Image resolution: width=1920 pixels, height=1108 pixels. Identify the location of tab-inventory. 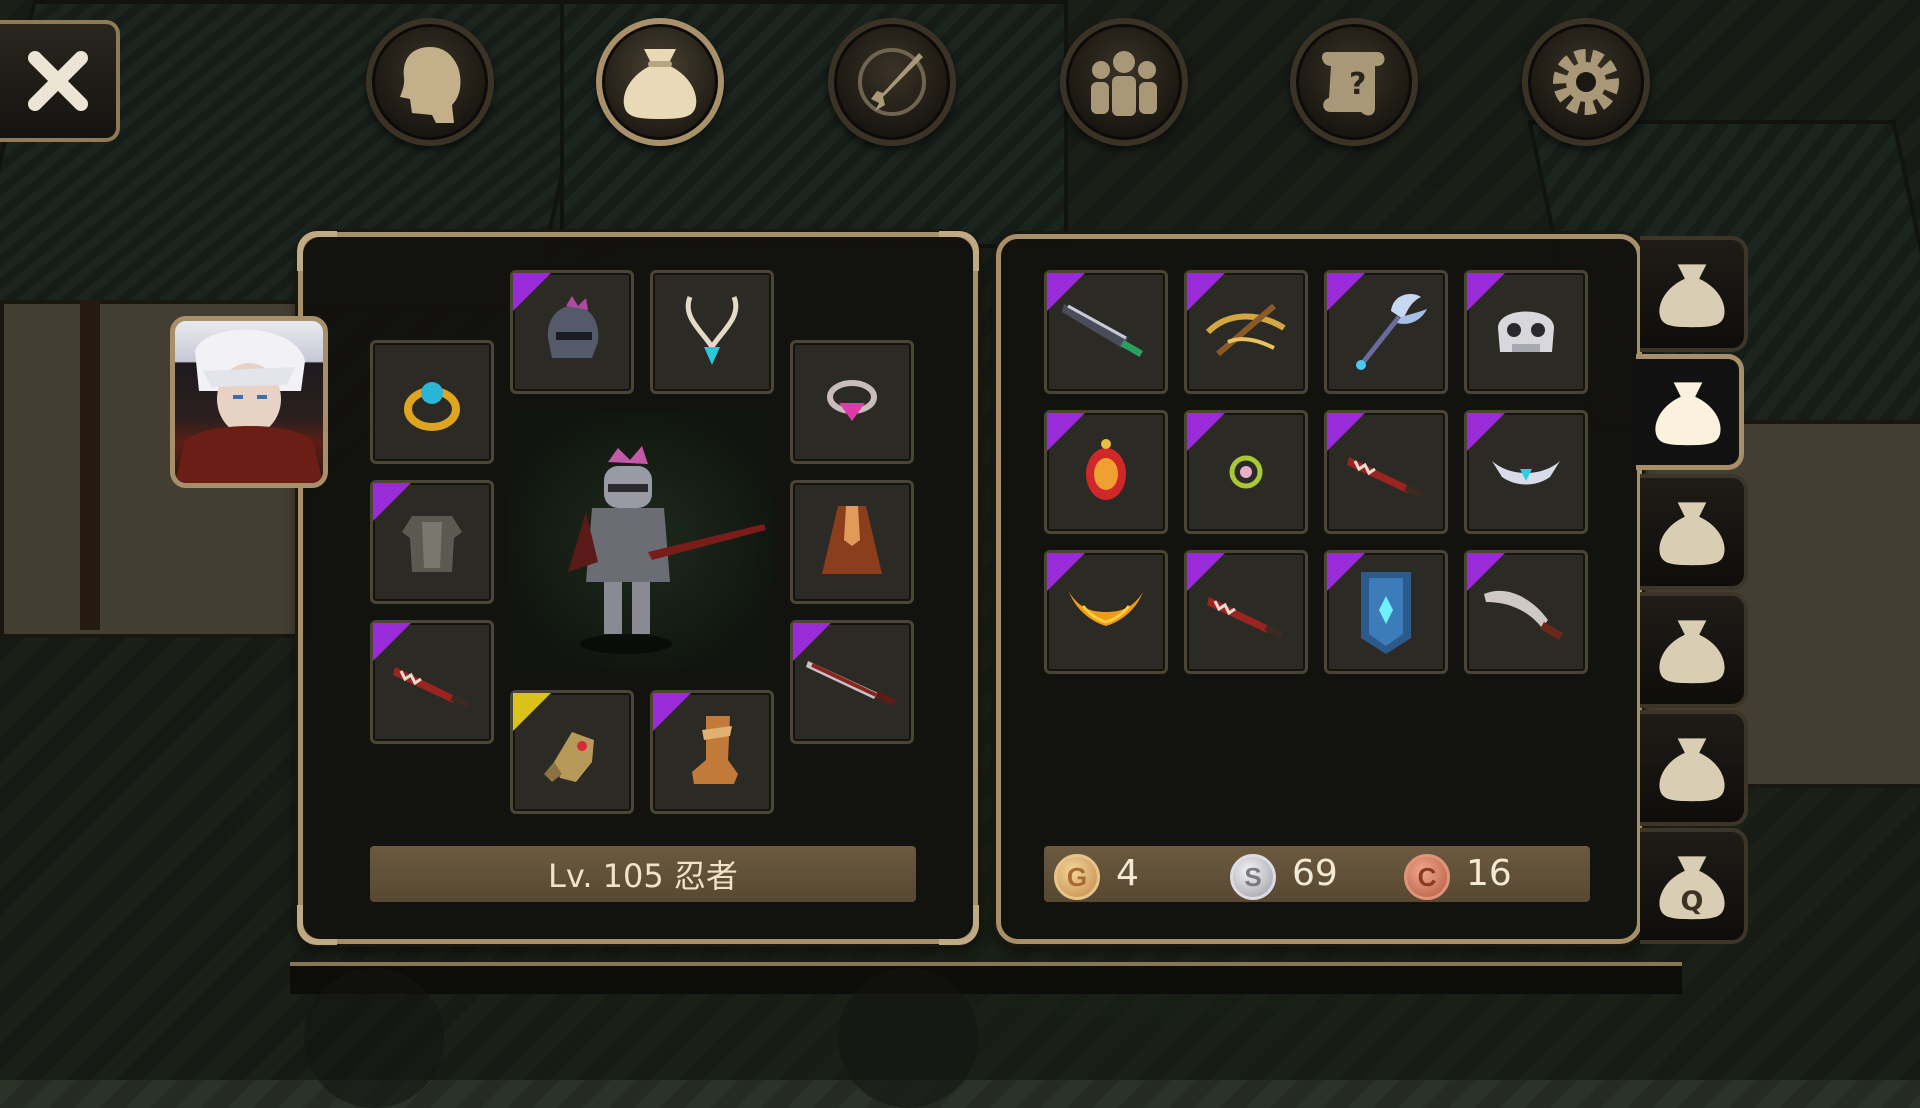
(660, 82).